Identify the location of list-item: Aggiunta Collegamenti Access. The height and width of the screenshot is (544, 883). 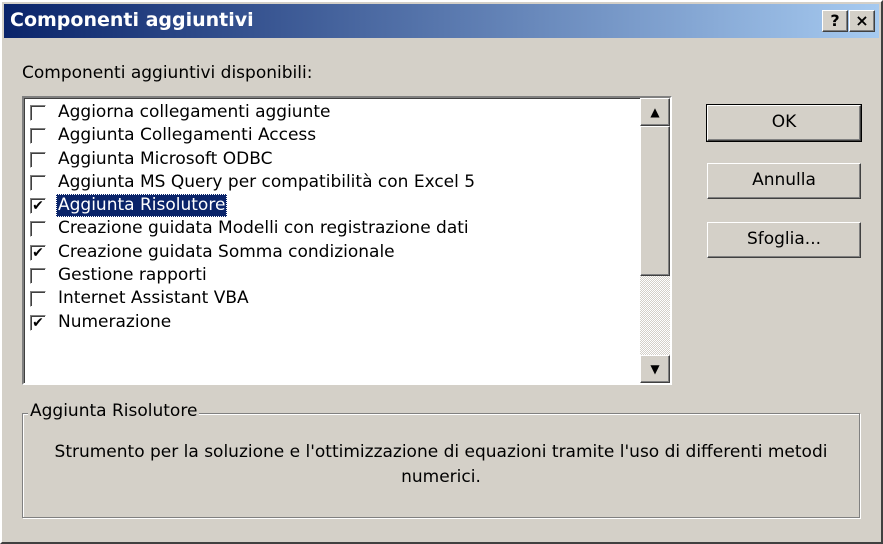
(336, 135).